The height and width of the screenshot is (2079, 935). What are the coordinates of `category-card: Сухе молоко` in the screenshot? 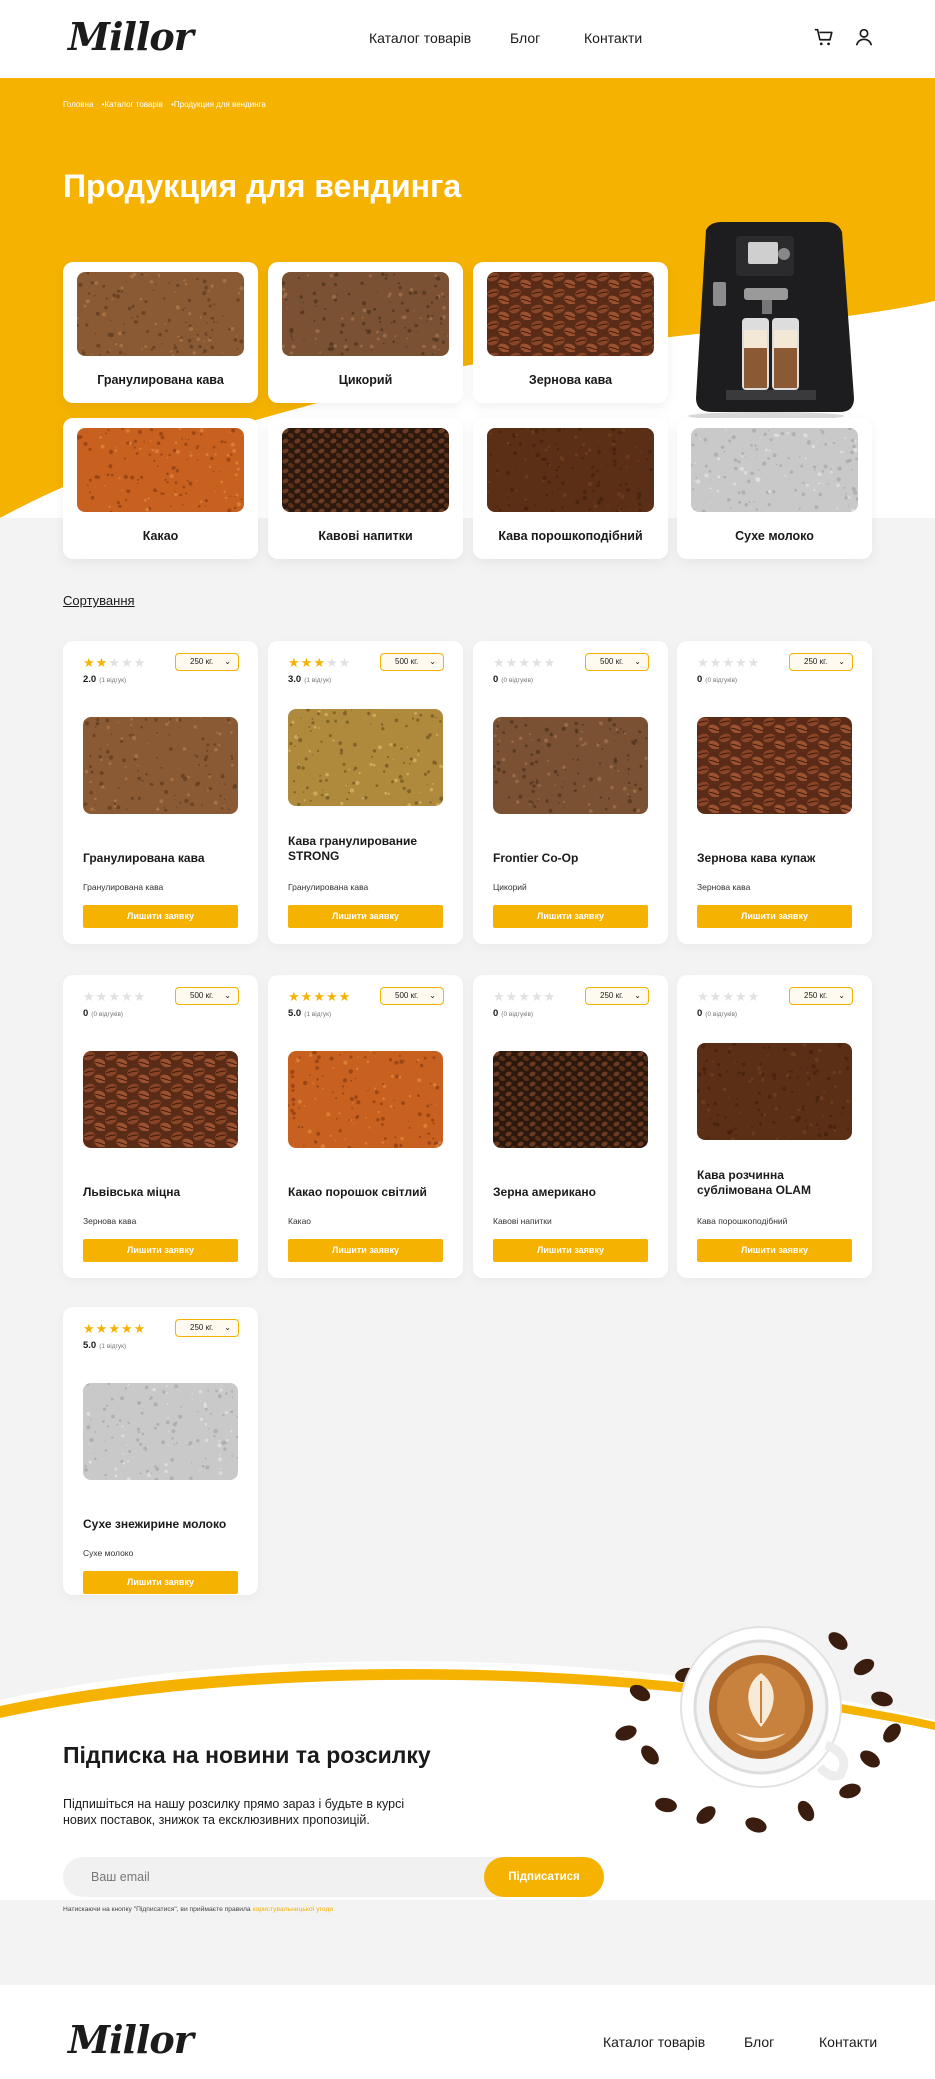 It's located at (774, 488).